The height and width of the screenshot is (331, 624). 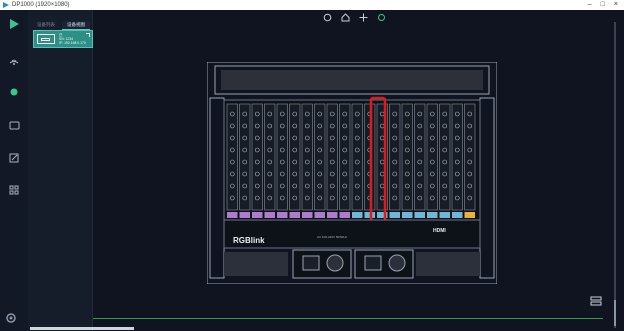 What do you see at coordinates (14, 60) in the screenshot?
I see `network-icon` at bounding box center [14, 60].